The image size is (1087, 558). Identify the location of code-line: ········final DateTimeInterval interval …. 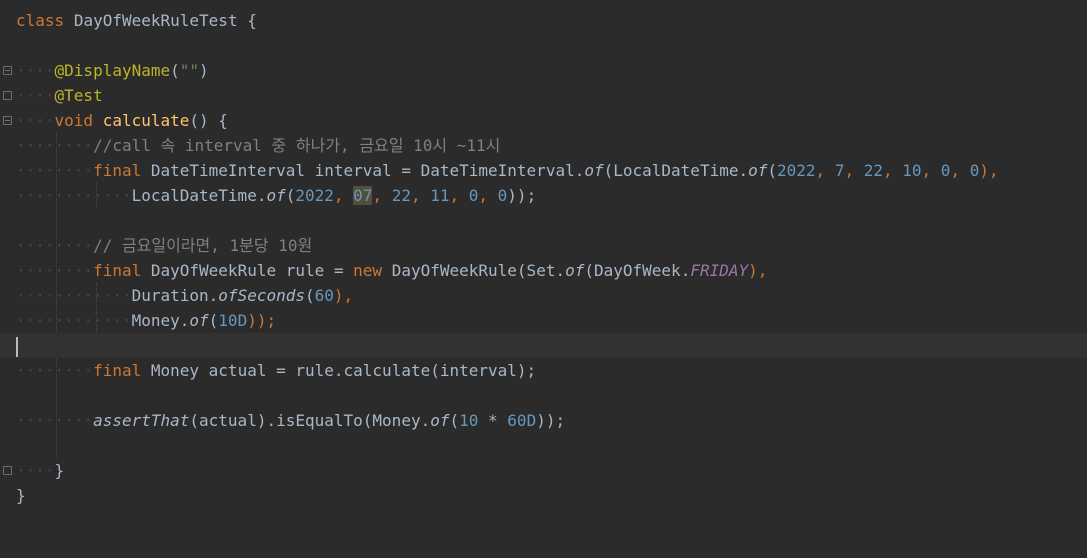
(543, 170).